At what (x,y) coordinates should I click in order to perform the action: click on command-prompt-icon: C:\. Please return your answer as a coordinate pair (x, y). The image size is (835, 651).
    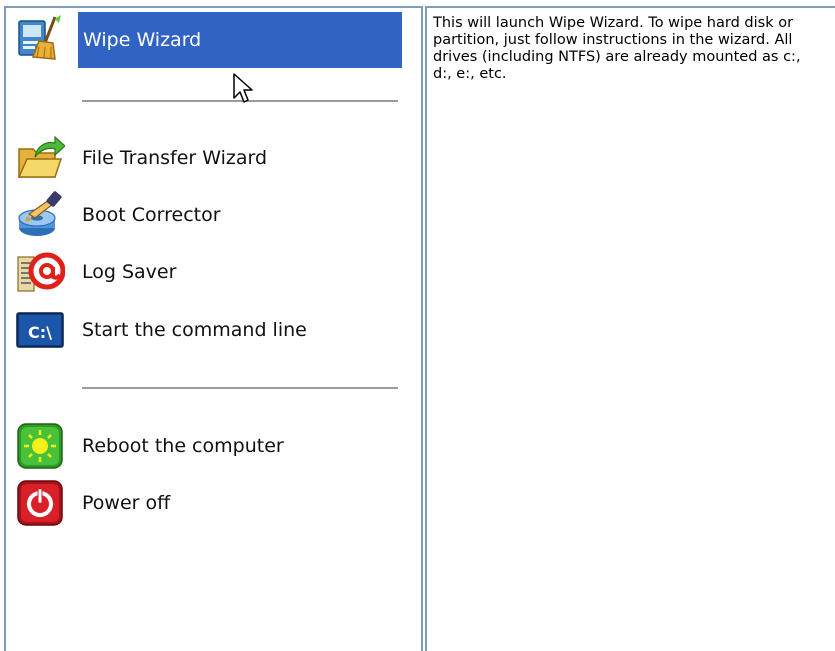
    Looking at the image, I should click on (40, 330).